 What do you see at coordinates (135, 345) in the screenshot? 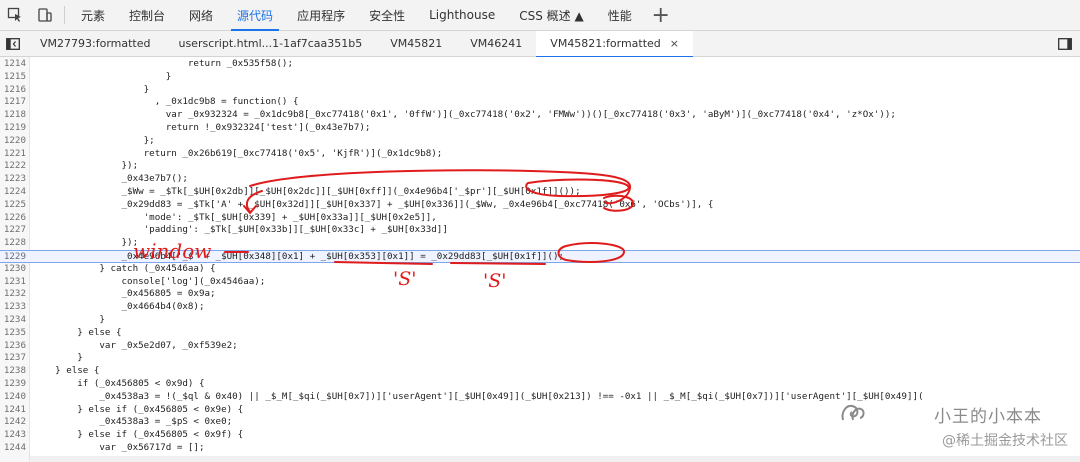
I see `code-text: var _0x5e2d07, _0xf539e2;` at bounding box center [135, 345].